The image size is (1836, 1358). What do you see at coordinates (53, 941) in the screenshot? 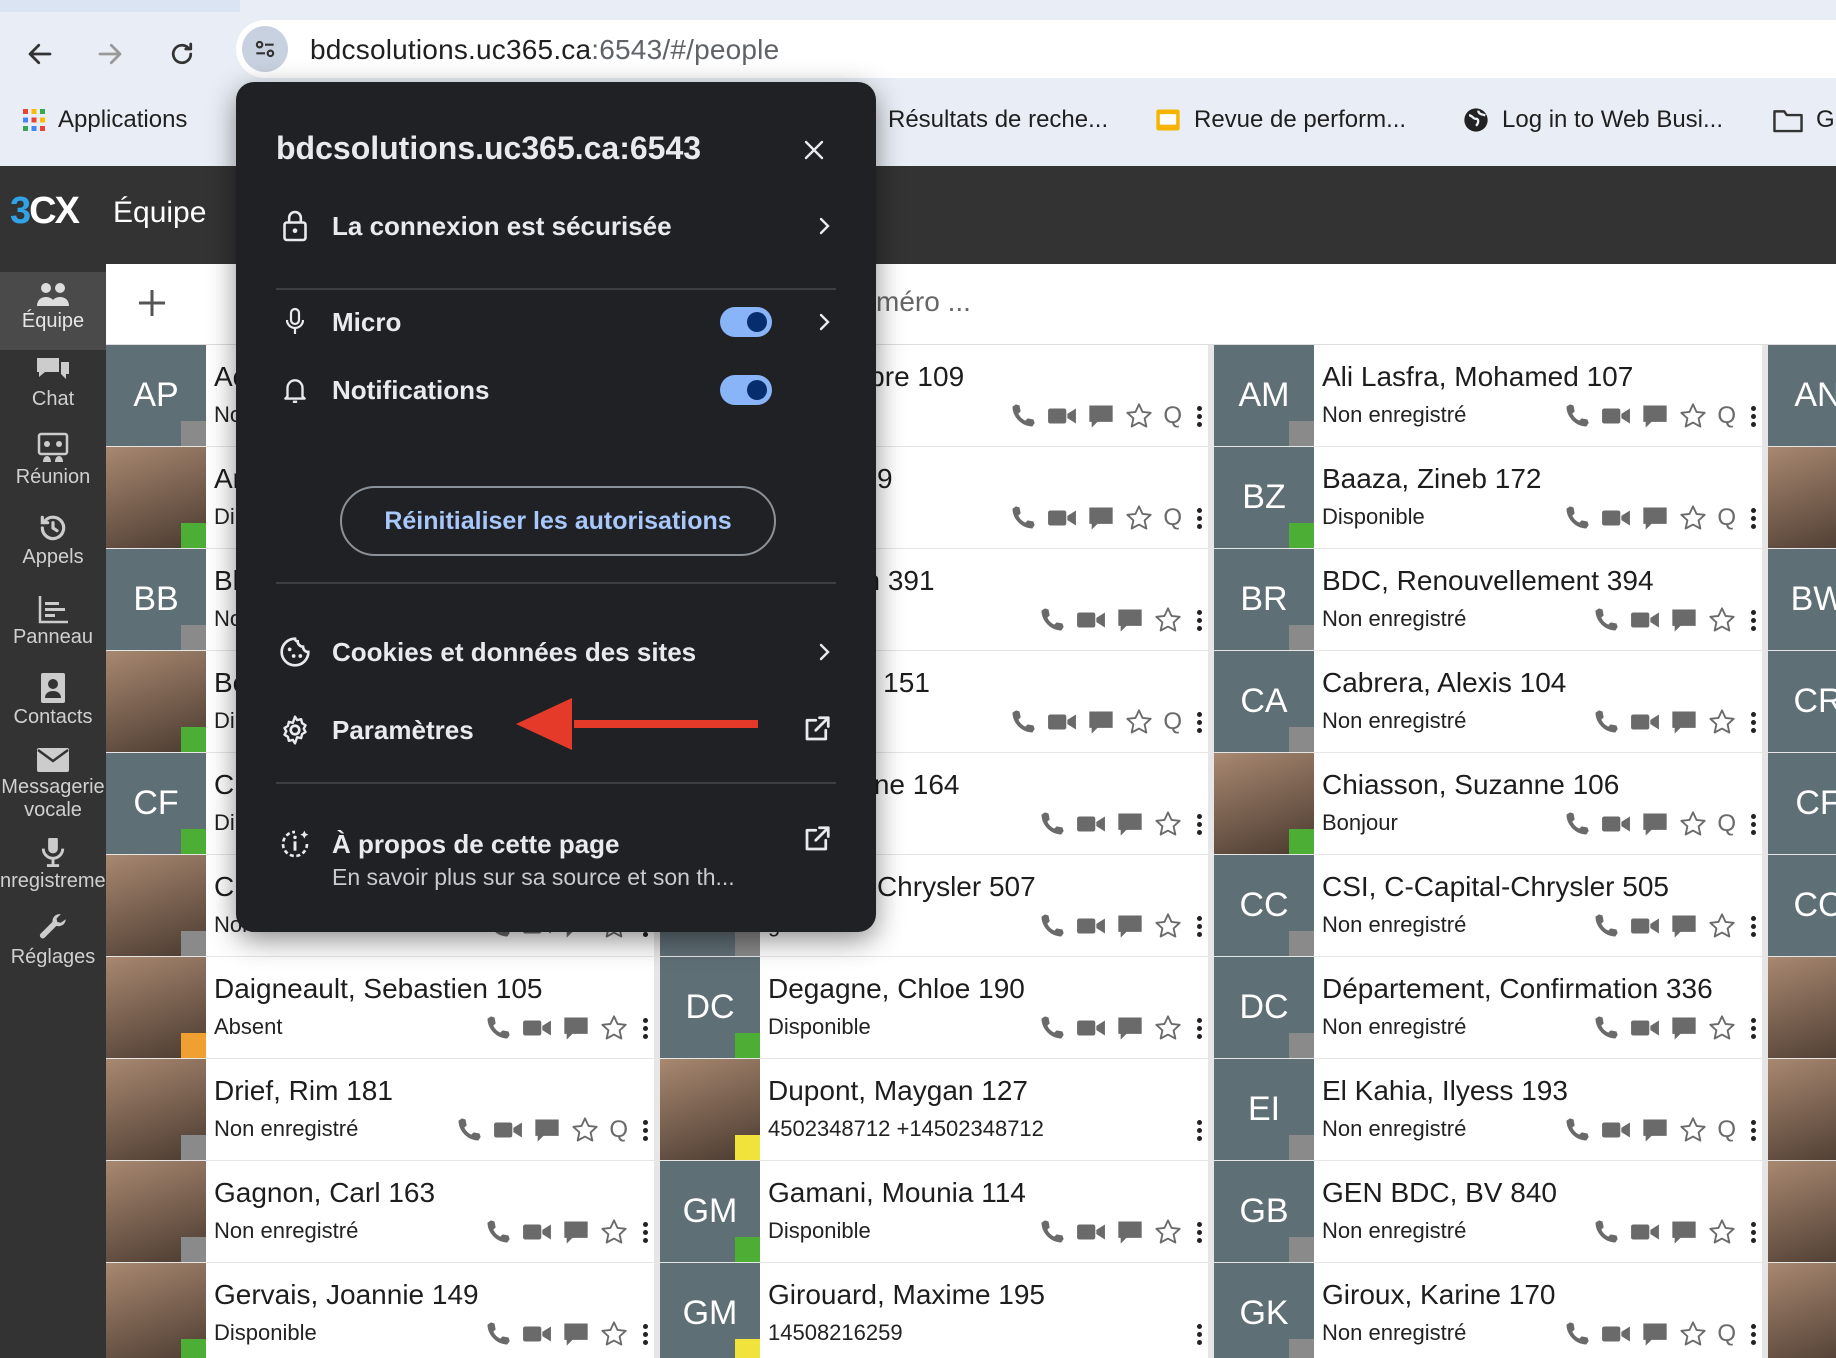
I see `sidebar-item-reglages: Réglages` at bounding box center [53, 941].